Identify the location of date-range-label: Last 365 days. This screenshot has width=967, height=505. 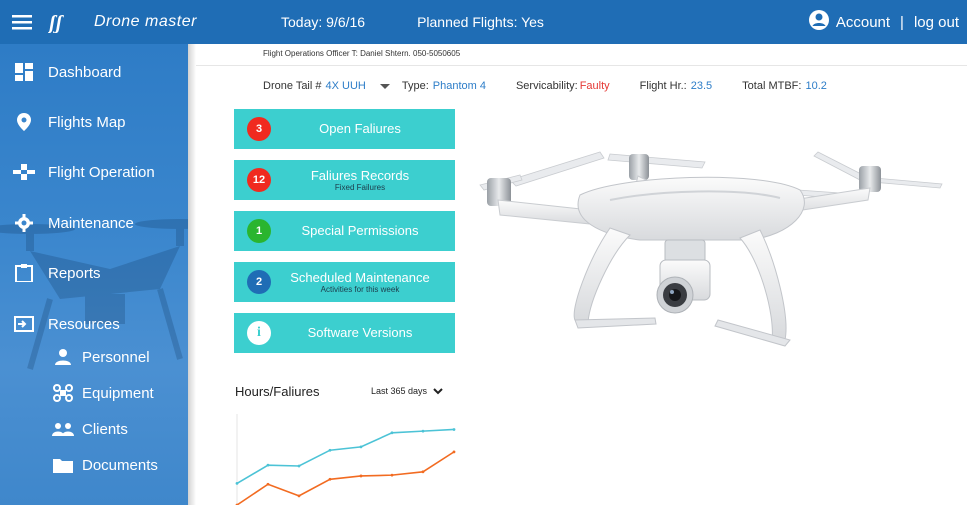
(399, 391).